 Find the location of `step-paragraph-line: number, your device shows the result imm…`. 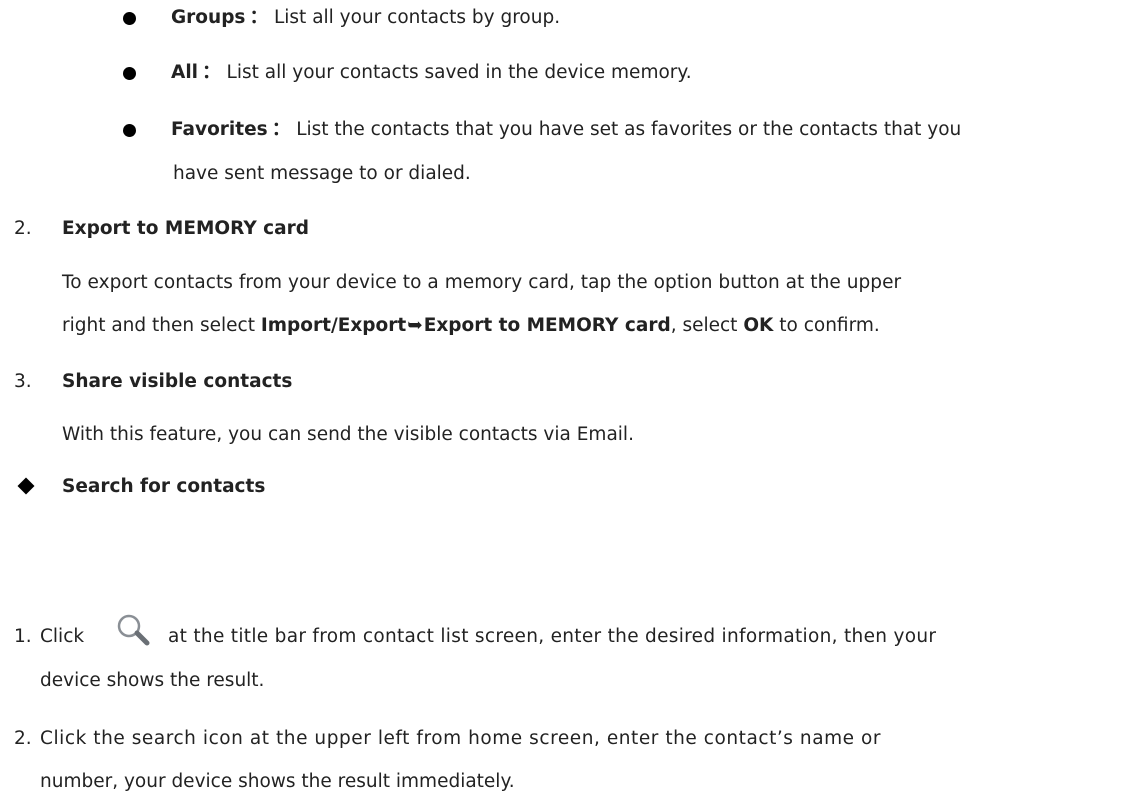

step-paragraph-line: number, your device shows the result imm… is located at coordinates (277, 781).